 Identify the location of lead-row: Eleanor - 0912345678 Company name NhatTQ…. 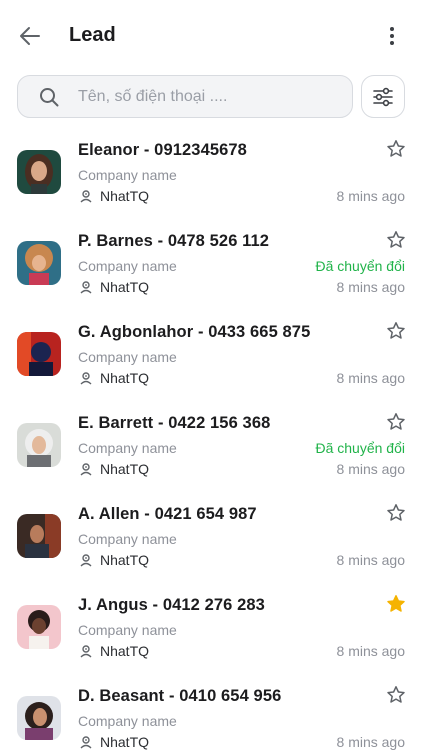
(211, 171).